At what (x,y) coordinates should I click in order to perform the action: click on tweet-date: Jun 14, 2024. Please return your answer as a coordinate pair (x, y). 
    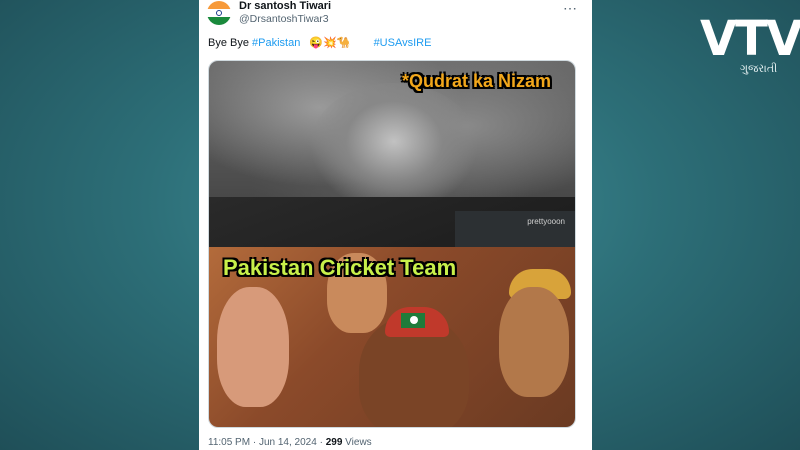
    Looking at the image, I should click on (288, 442).